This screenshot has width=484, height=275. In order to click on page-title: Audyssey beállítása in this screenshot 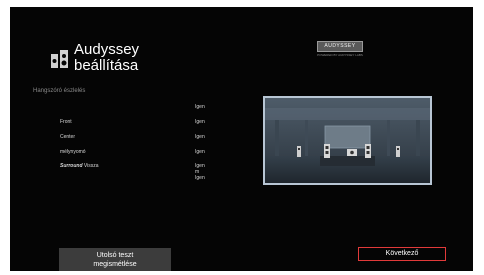, I will do `click(106, 58)`.